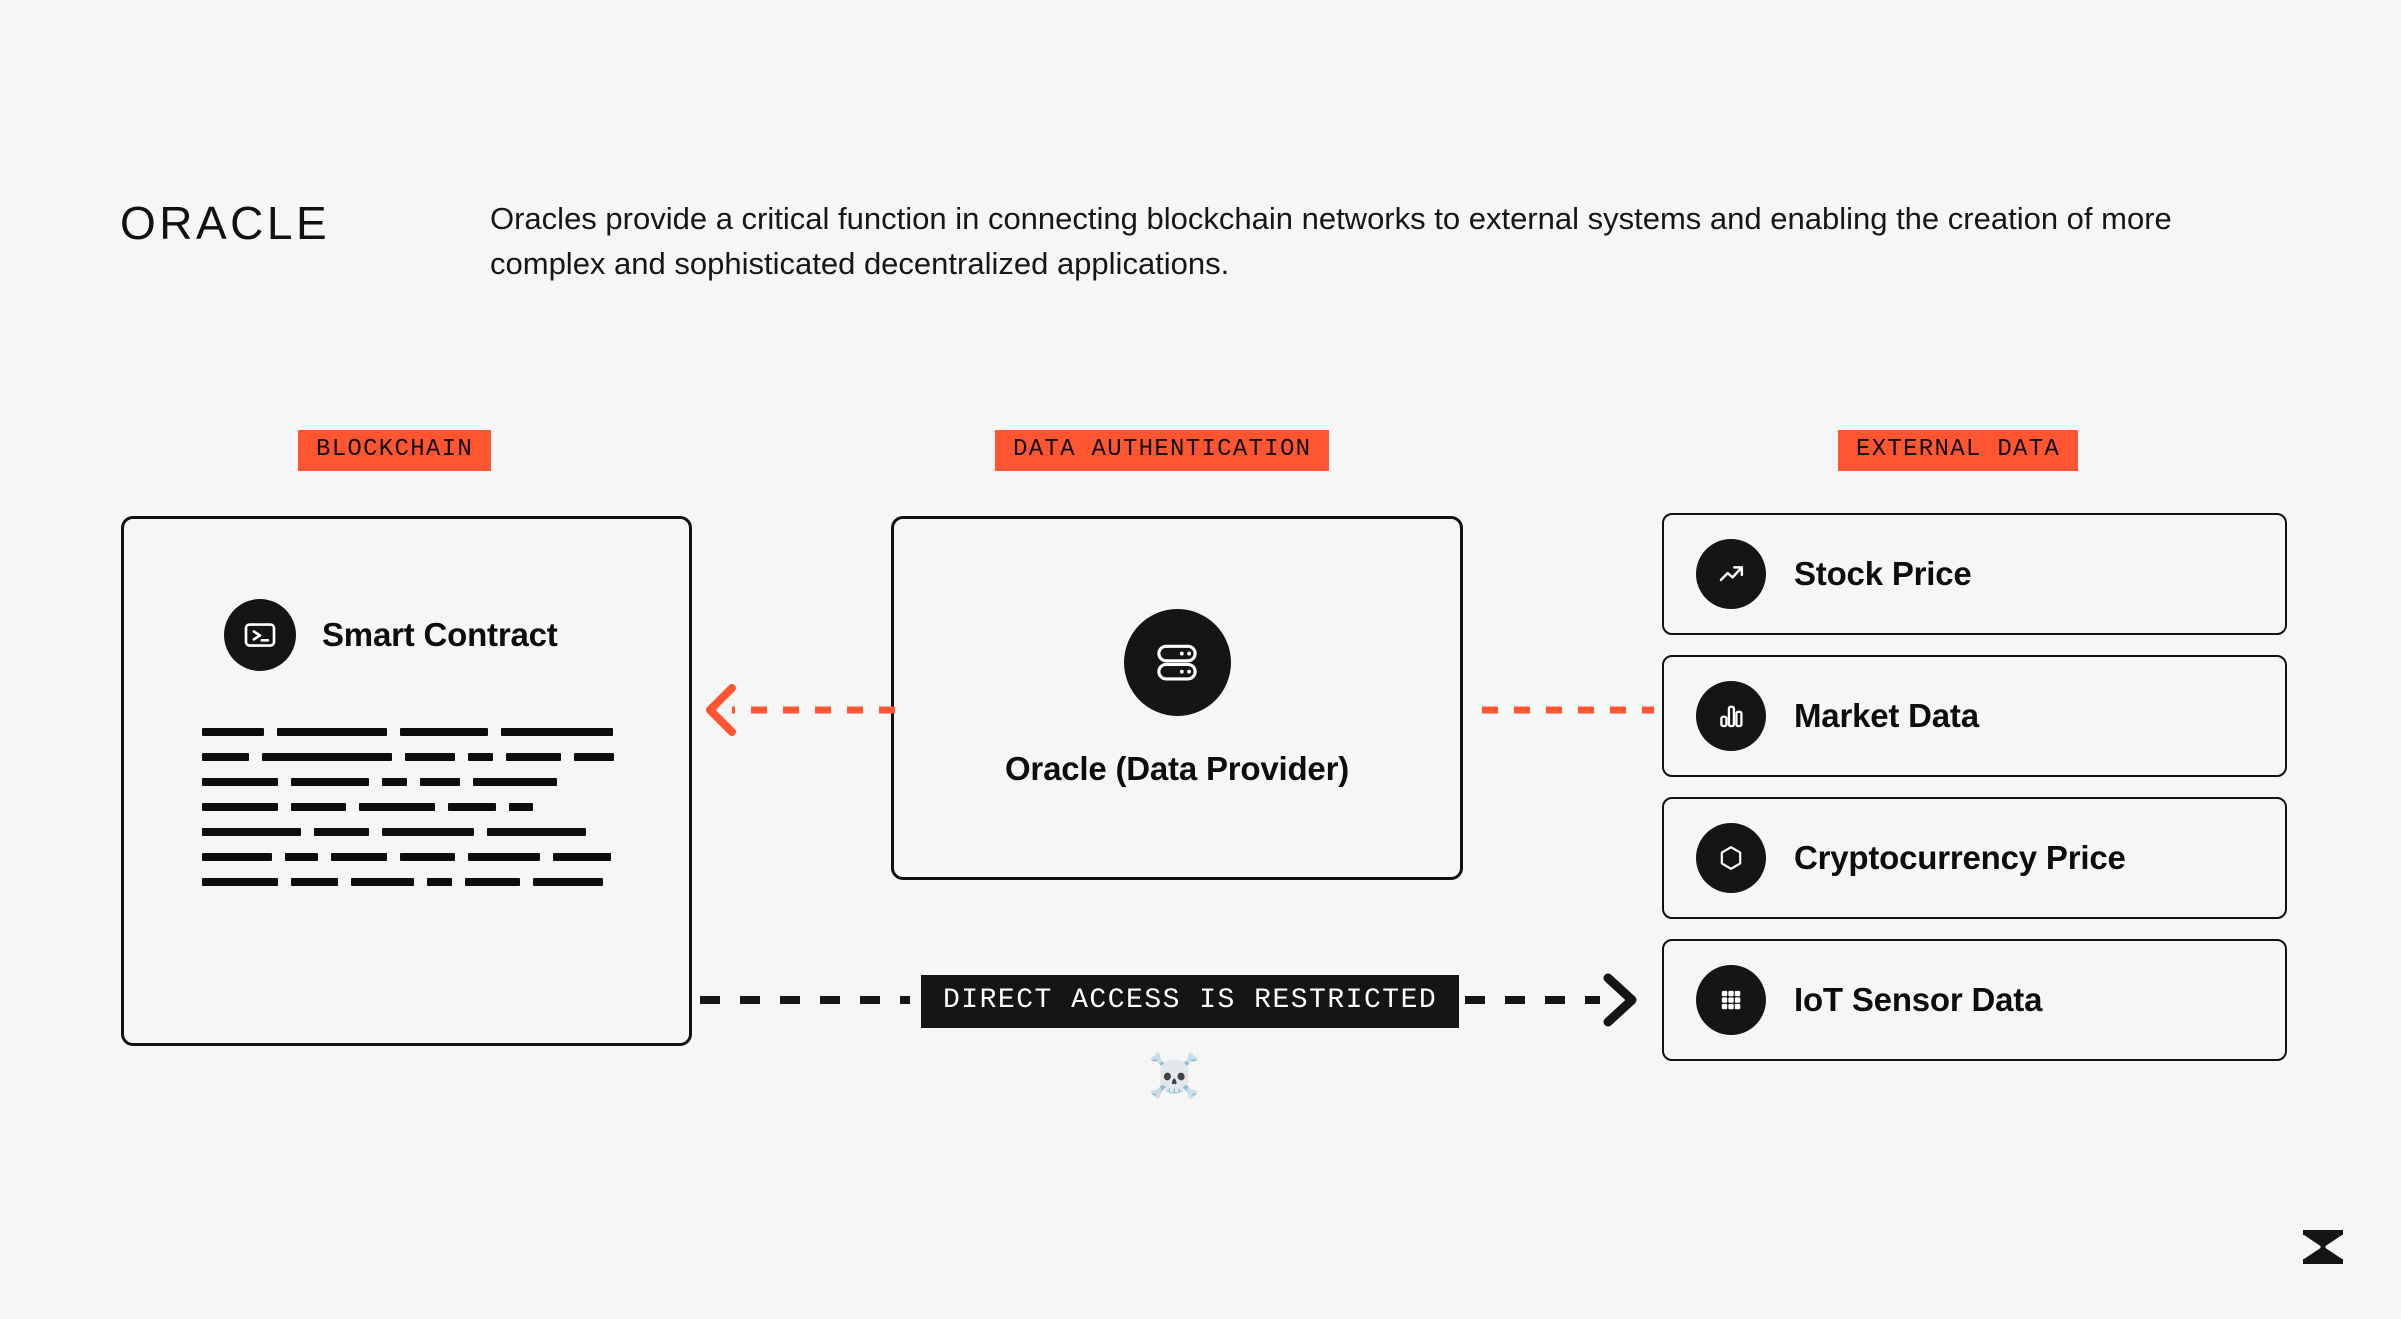  I want to click on oracle-panel: Oracle (Data Provider), so click(1177, 698).